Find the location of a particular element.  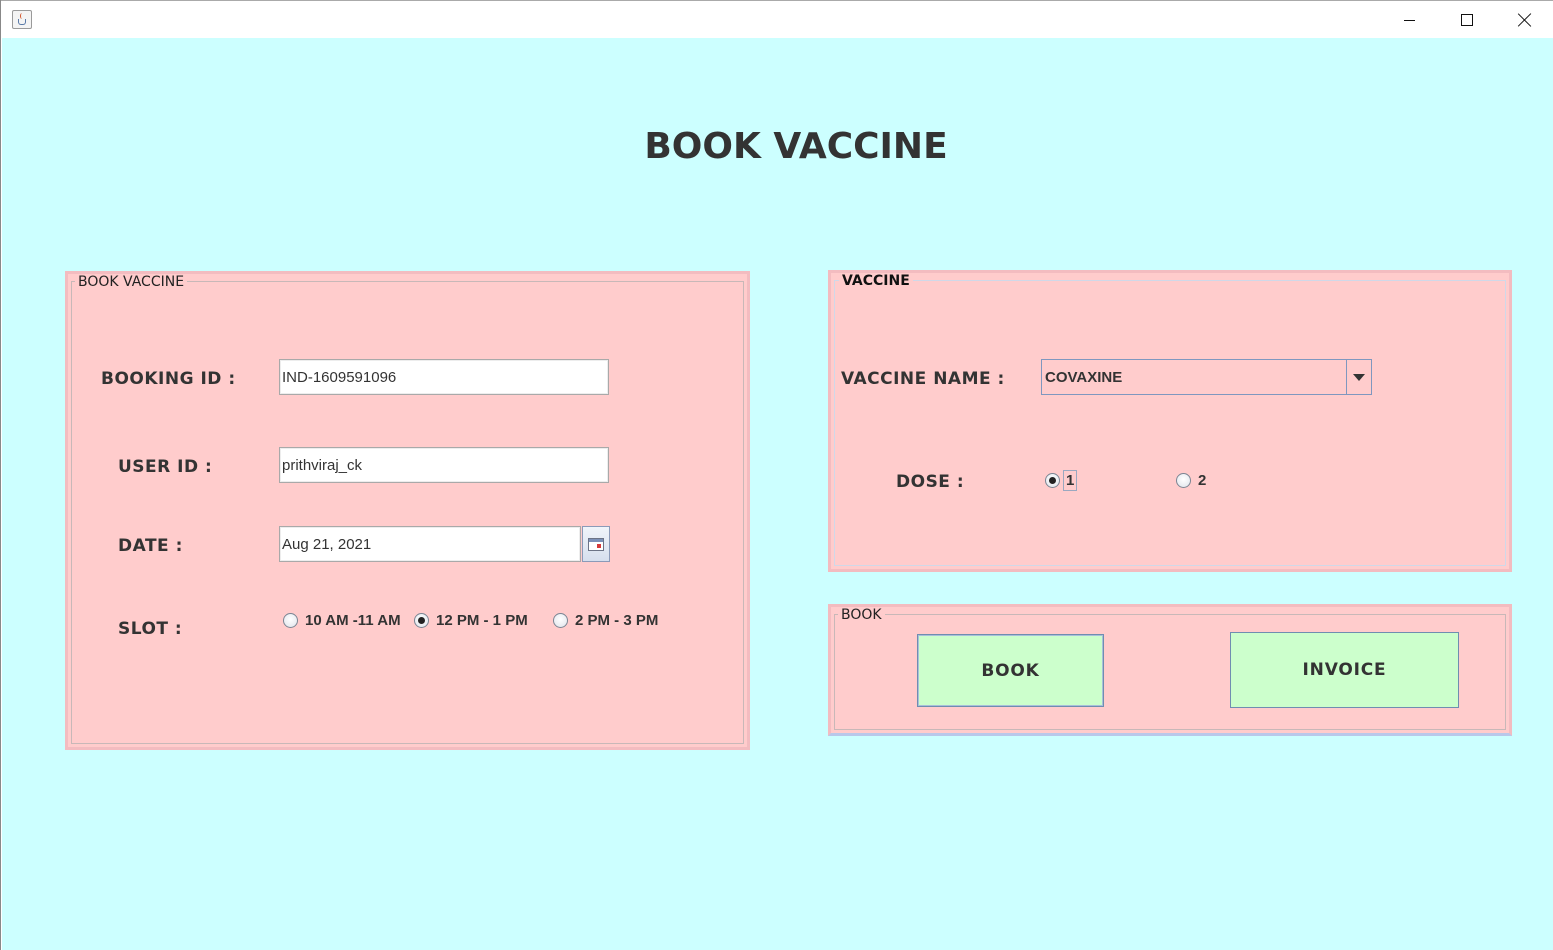

maximize-icon is located at coordinates (1467, 20).